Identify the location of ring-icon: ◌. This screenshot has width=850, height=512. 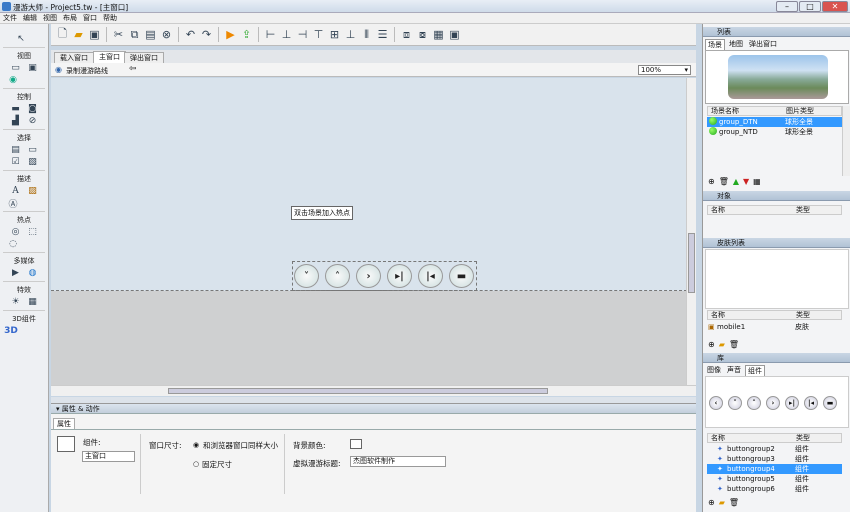
(13, 244).